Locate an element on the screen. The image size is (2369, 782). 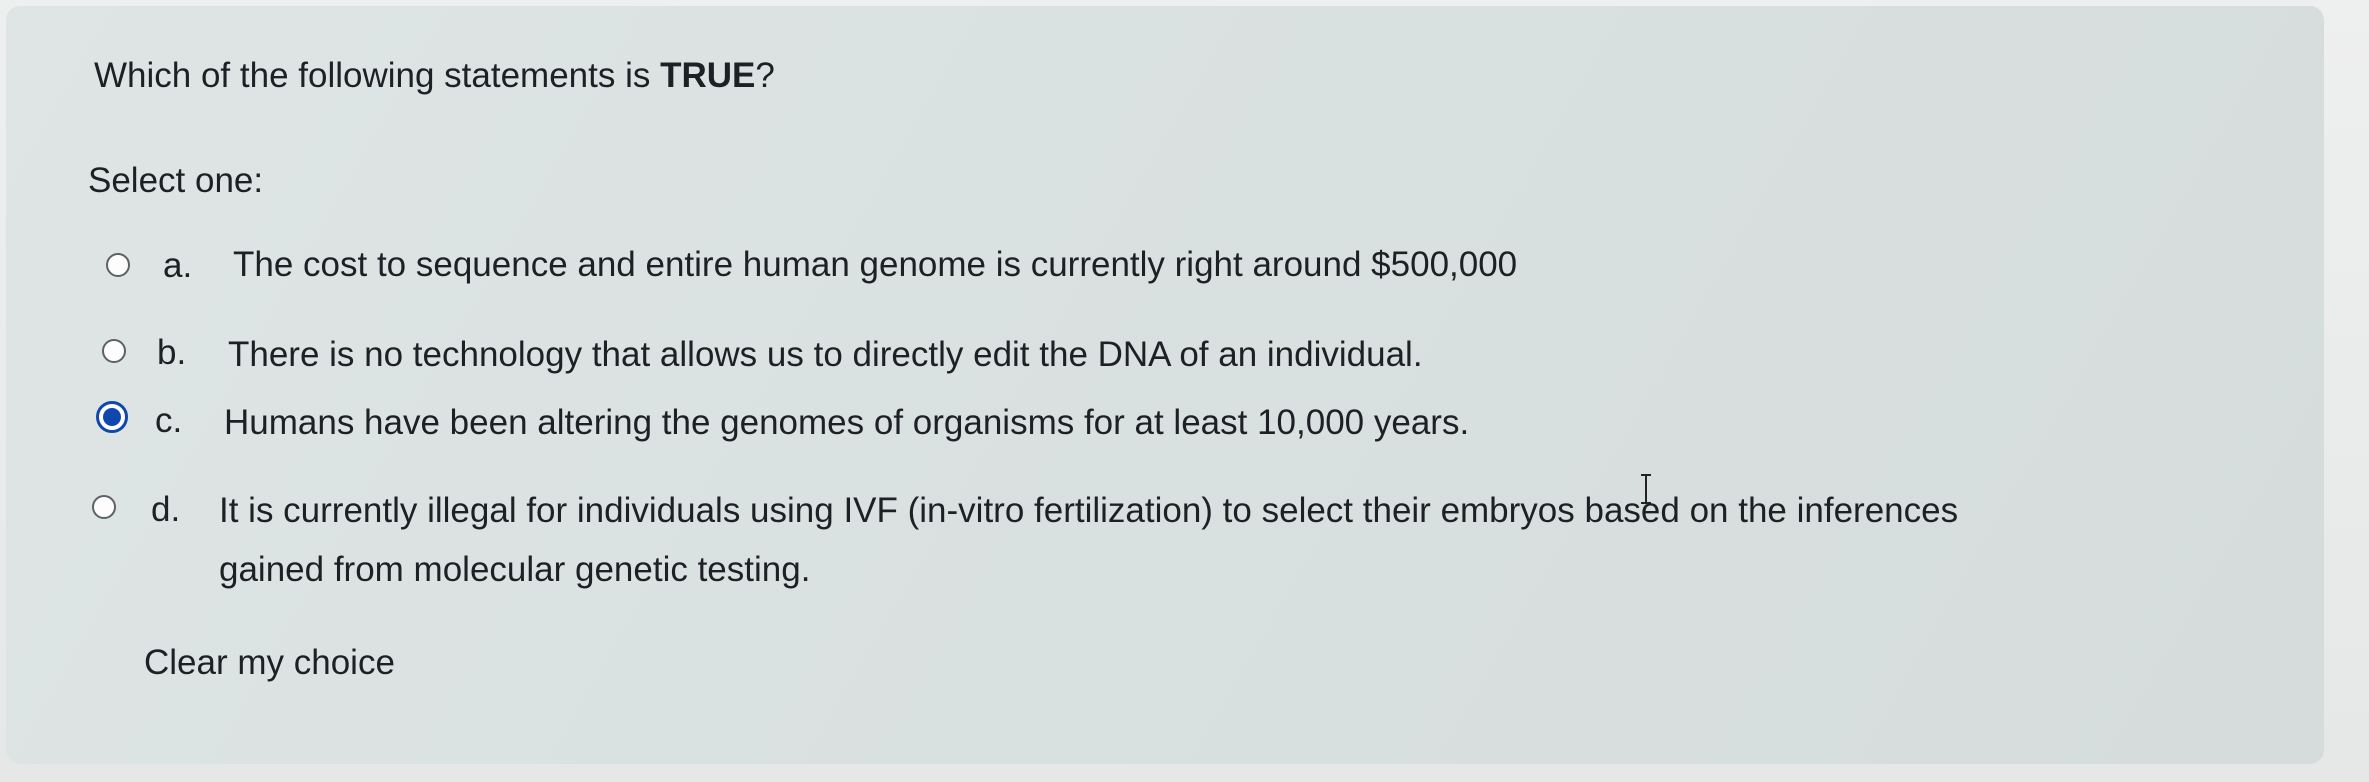
select-one-prompt: Select one: is located at coordinates (176, 180).